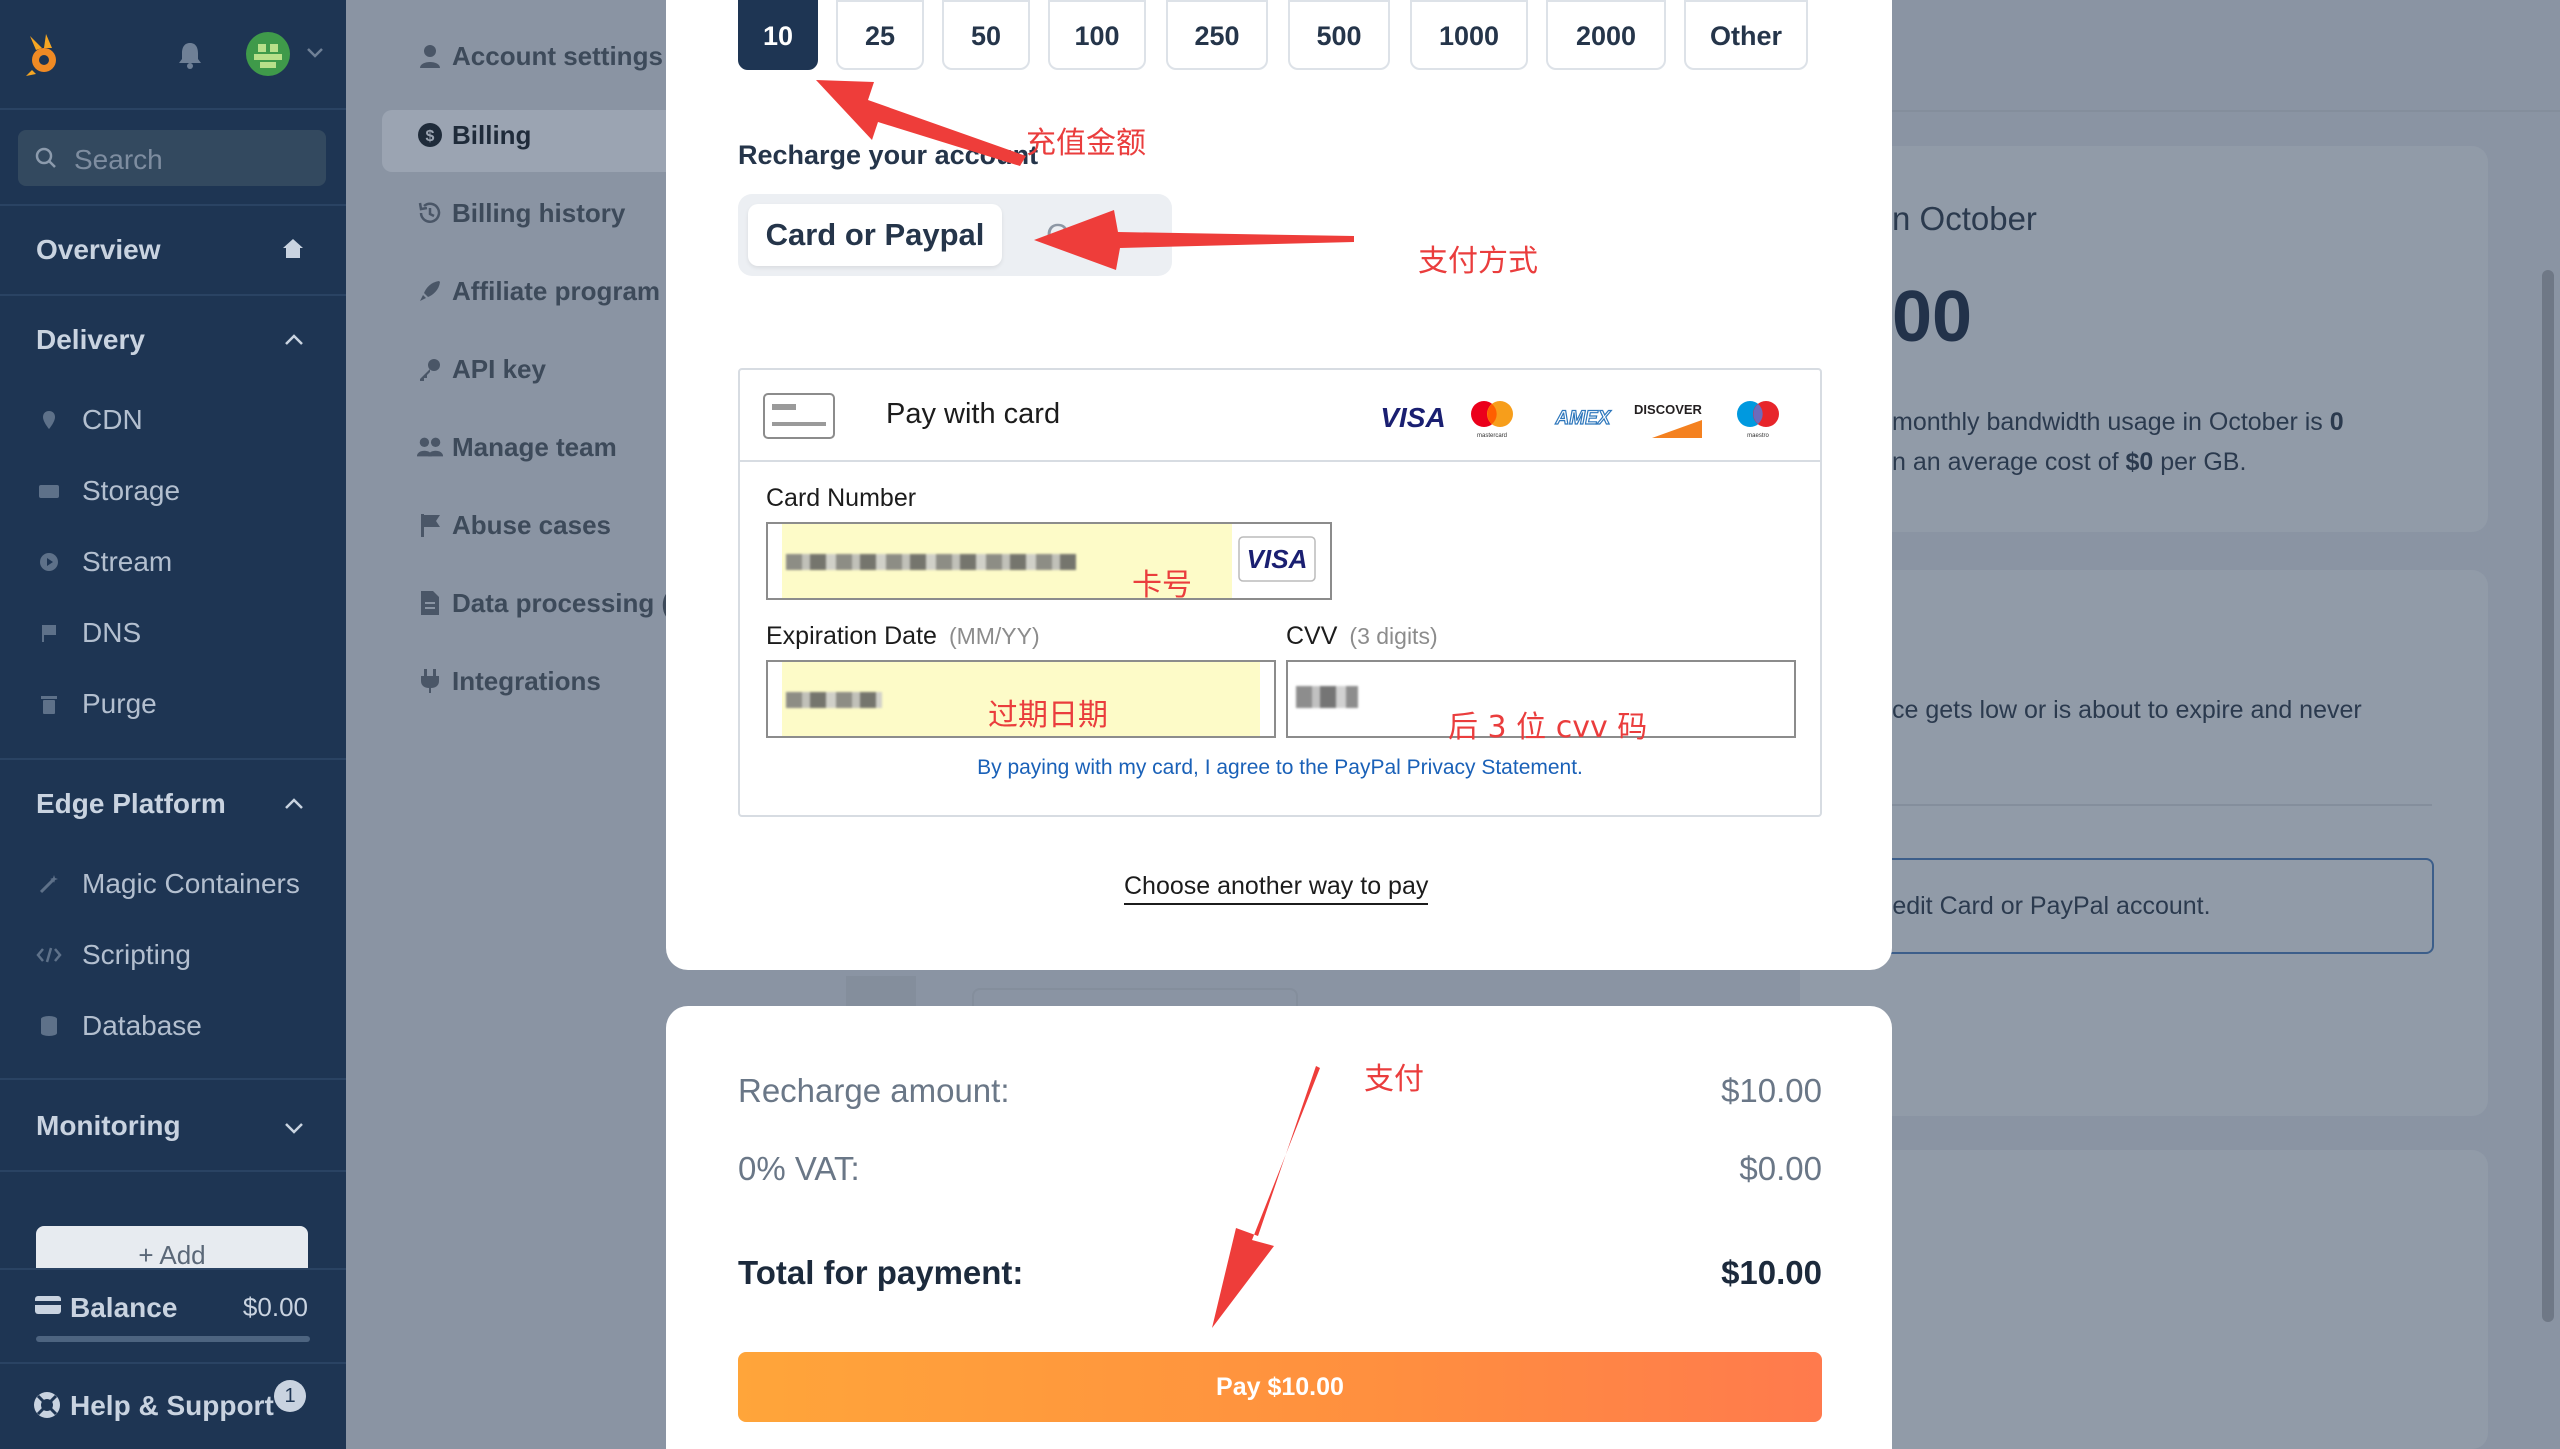 This screenshot has height=1449, width=2560. I want to click on document-icon, so click(430, 603).